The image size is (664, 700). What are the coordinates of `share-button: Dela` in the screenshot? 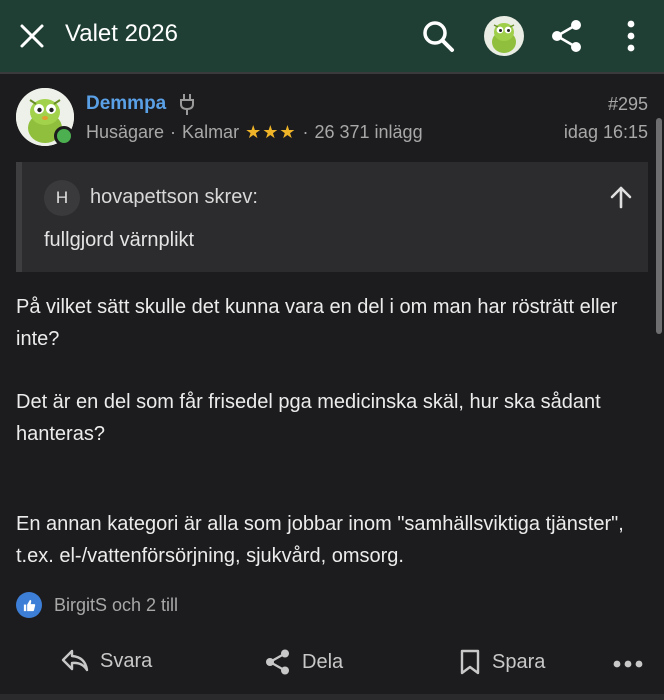 It's located at (303, 662).